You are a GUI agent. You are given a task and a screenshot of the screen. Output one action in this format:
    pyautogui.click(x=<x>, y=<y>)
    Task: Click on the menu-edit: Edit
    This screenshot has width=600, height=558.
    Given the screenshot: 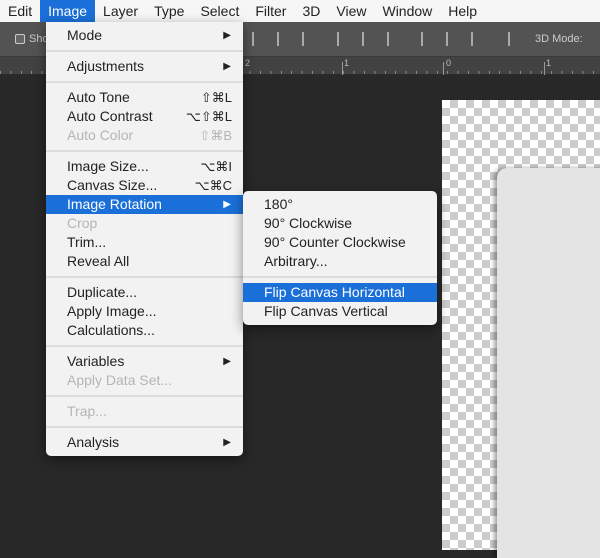 What is the action you would take?
    pyautogui.click(x=20, y=11)
    